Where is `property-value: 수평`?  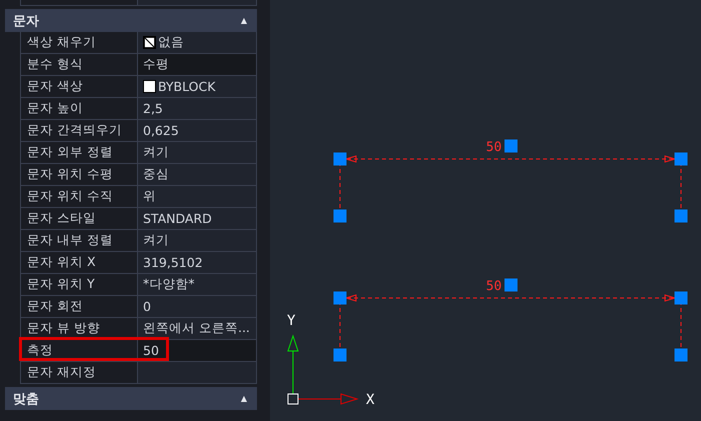
property-value: 수평 is located at coordinates (197, 64).